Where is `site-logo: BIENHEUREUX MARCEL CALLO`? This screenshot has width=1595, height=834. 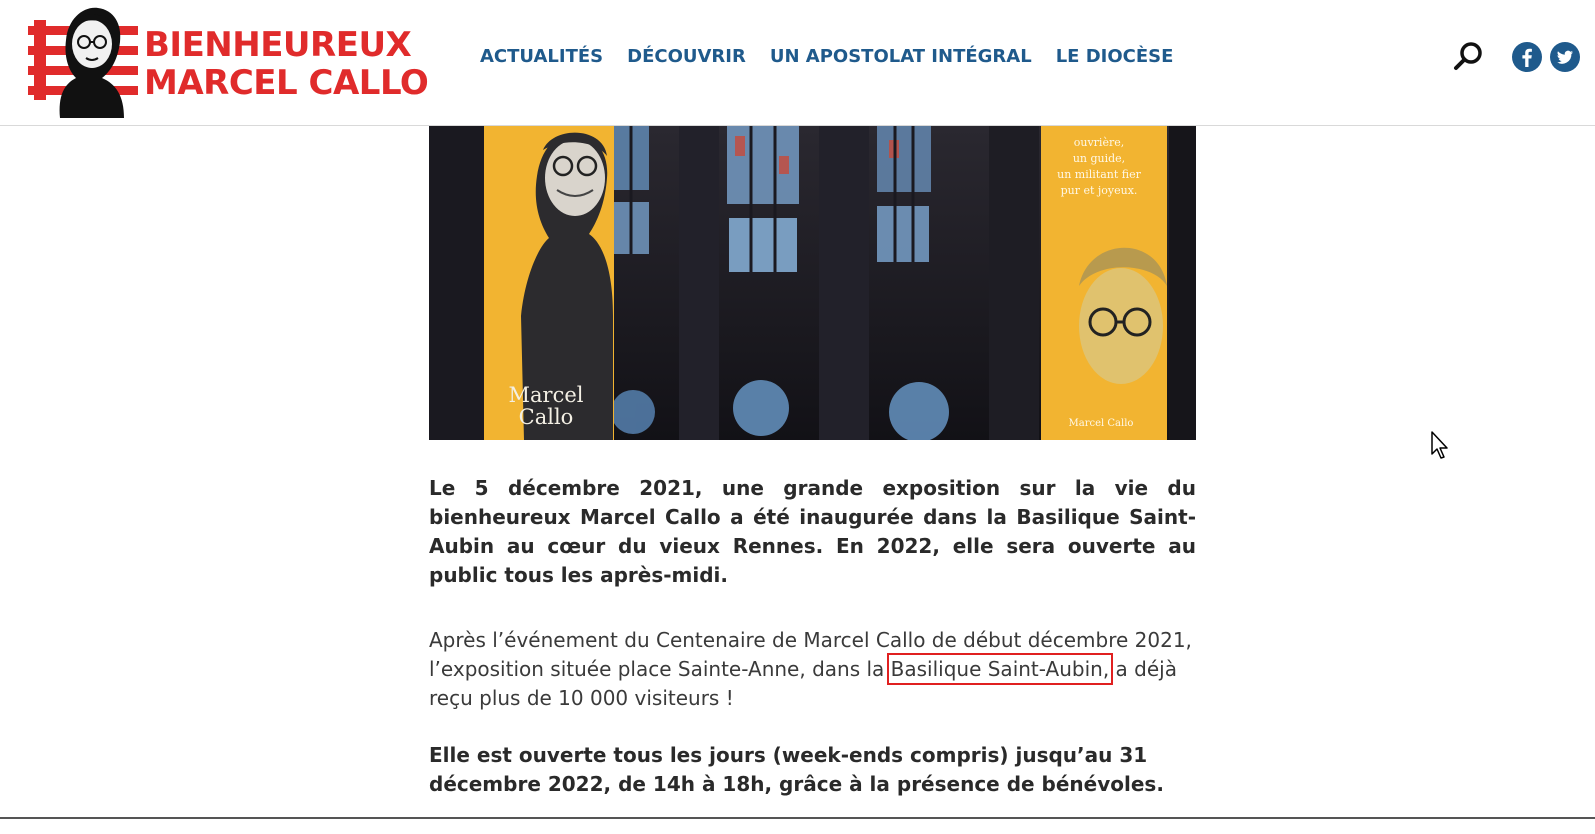 site-logo: BIENHEUREUX MARCEL CALLO is located at coordinates (238, 60).